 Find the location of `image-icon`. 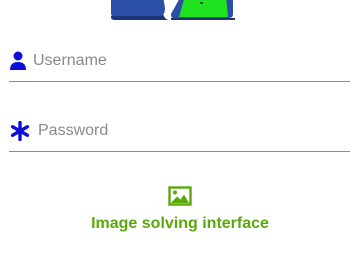

image-icon is located at coordinates (180, 198).